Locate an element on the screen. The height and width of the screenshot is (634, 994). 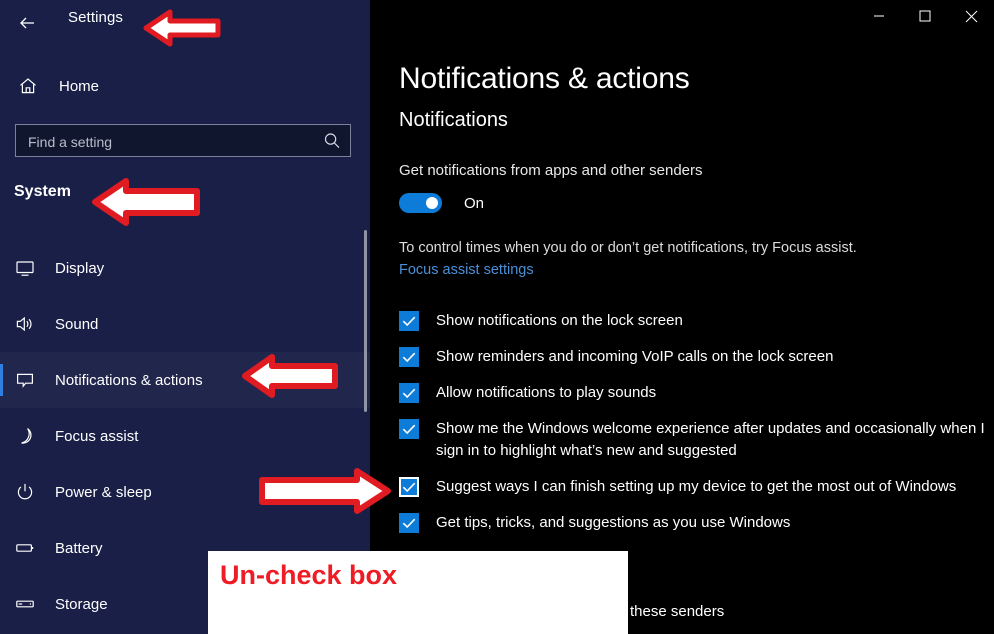
home-icon is located at coordinates (28, 86).